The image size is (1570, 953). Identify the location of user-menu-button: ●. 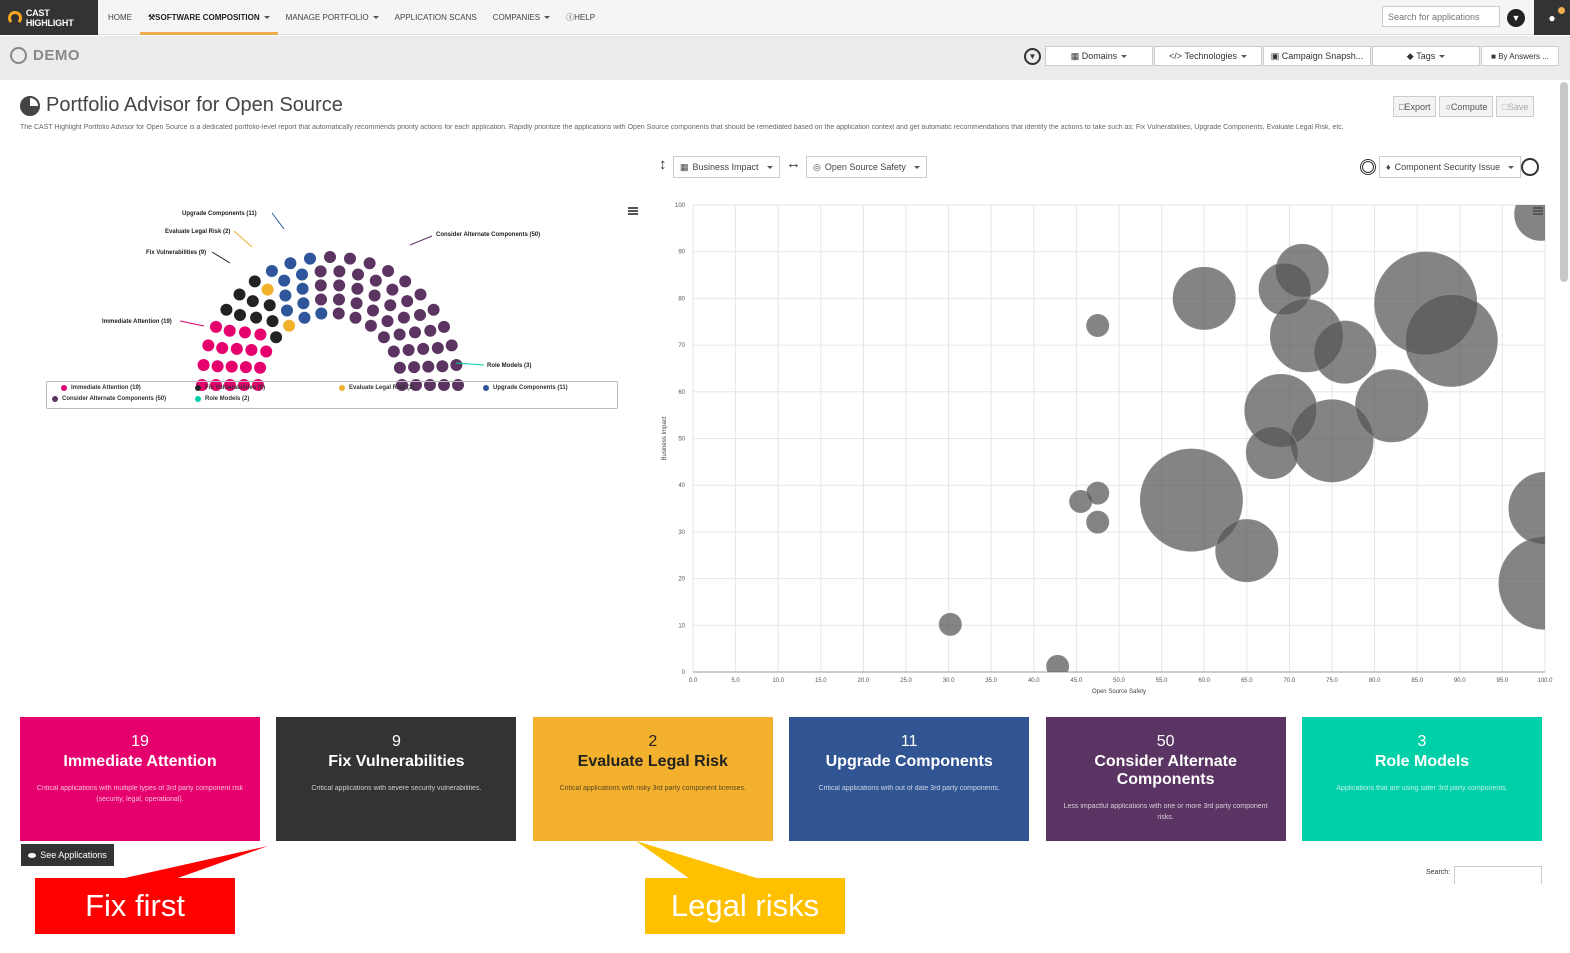
(1552, 17).